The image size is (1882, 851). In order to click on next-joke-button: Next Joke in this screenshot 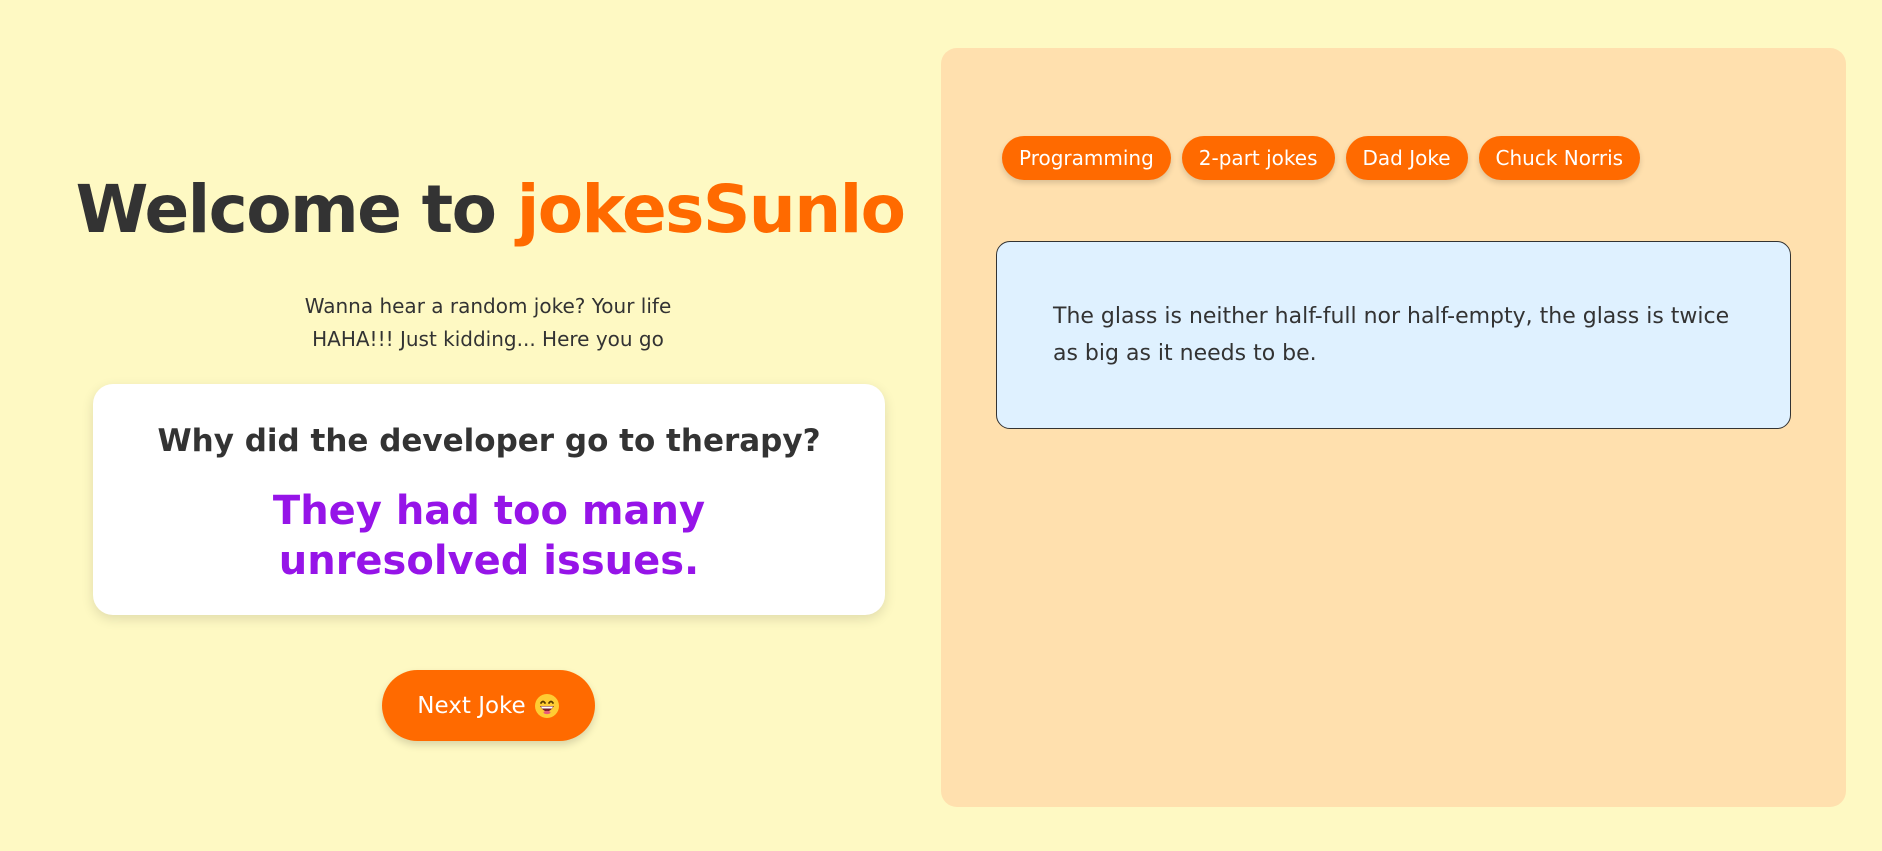, I will do `click(488, 705)`.